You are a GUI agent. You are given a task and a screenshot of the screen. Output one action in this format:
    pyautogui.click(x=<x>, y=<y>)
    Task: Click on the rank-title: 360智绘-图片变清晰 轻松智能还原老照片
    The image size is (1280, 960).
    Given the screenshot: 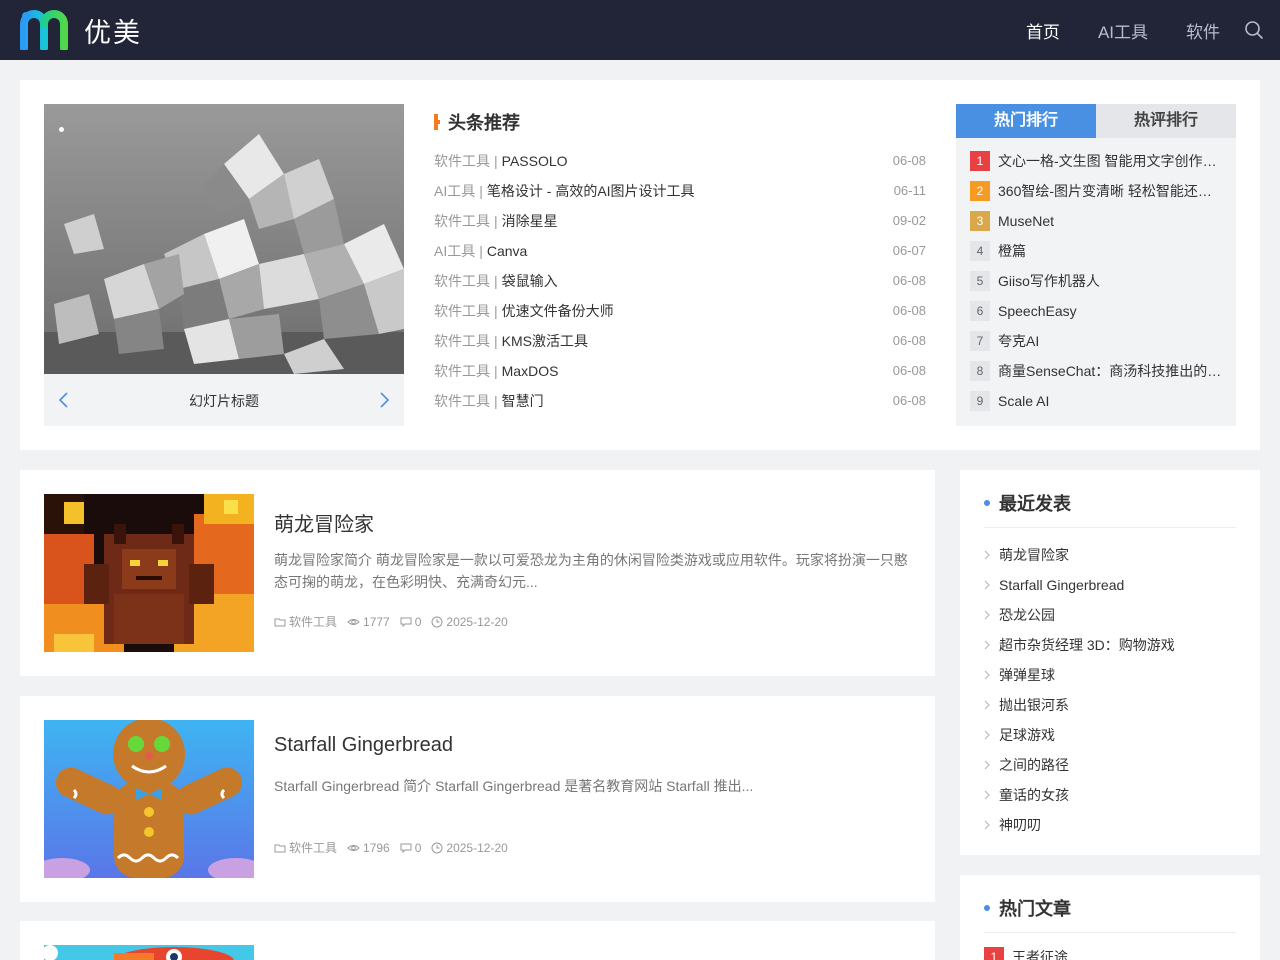 What is the action you would take?
    pyautogui.click(x=1110, y=191)
    